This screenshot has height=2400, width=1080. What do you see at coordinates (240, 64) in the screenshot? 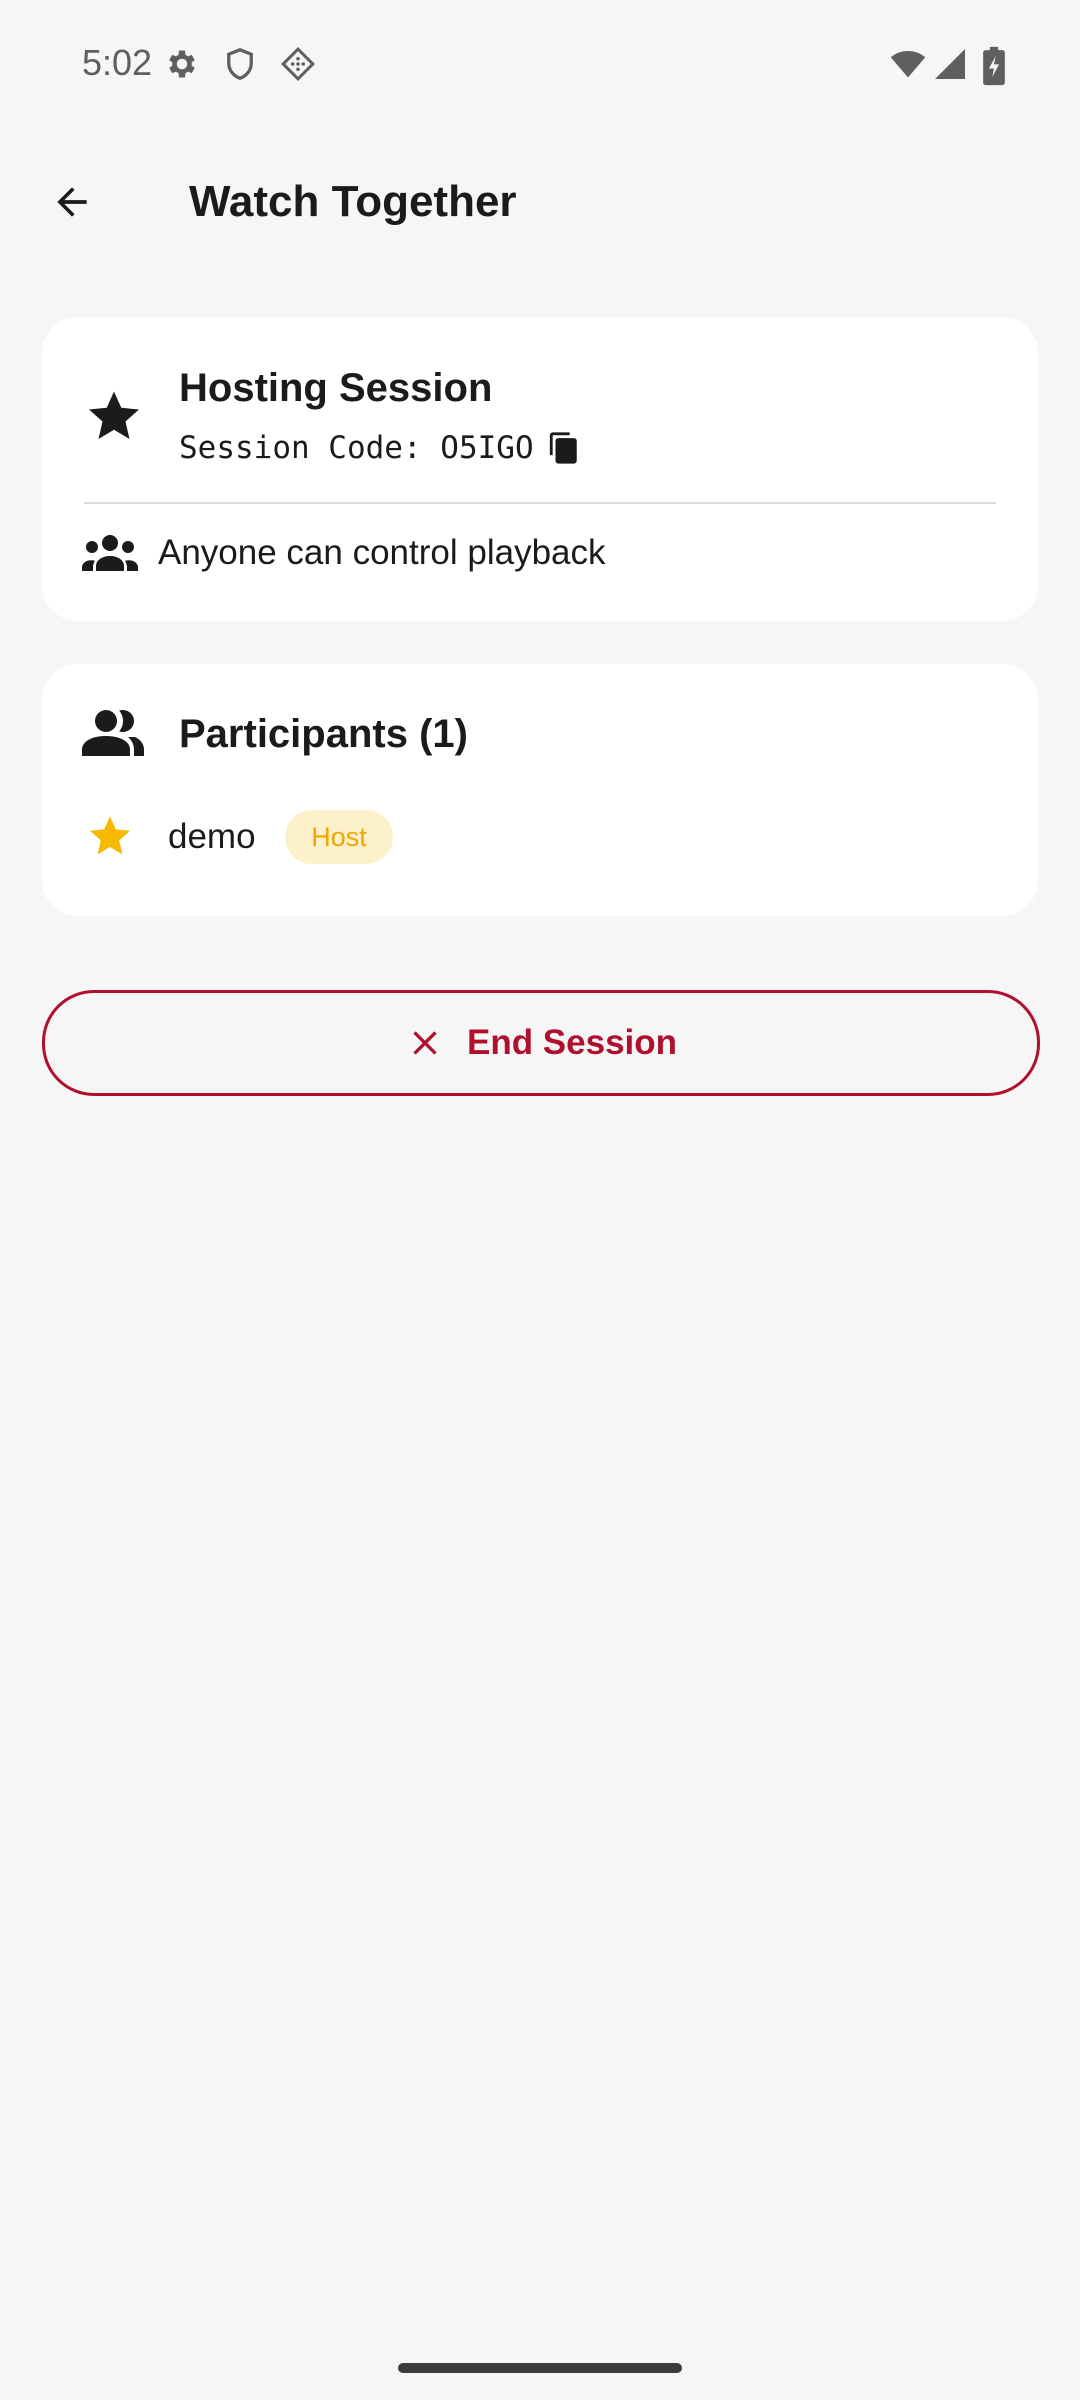
I see `shield-icon` at bounding box center [240, 64].